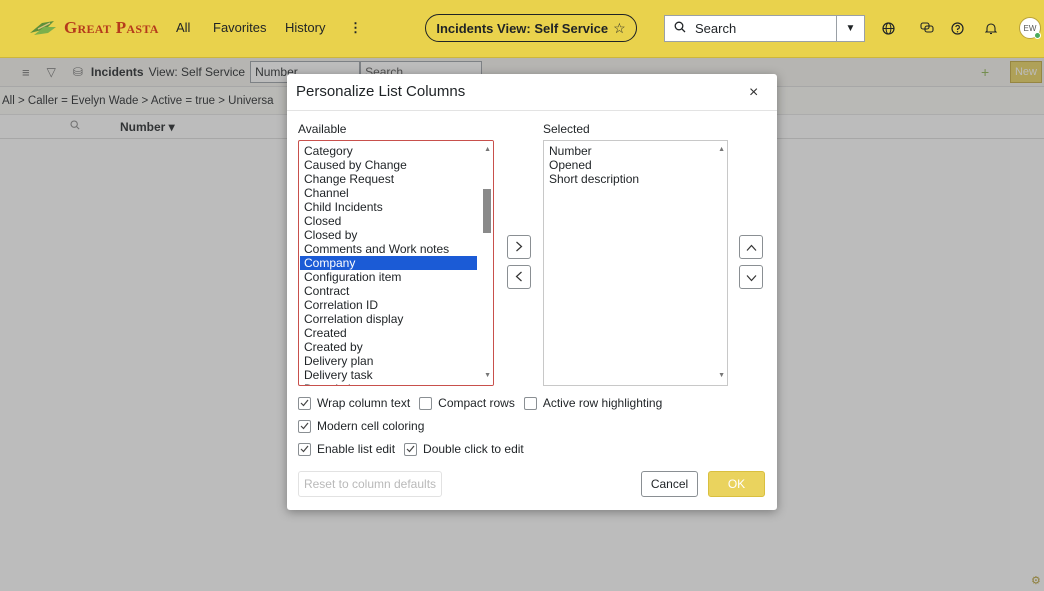 Image resolution: width=1044 pixels, height=591 pixels. Describe the element at coordinates (957, 28) in the screenshot. I see `help-icon` at that location.